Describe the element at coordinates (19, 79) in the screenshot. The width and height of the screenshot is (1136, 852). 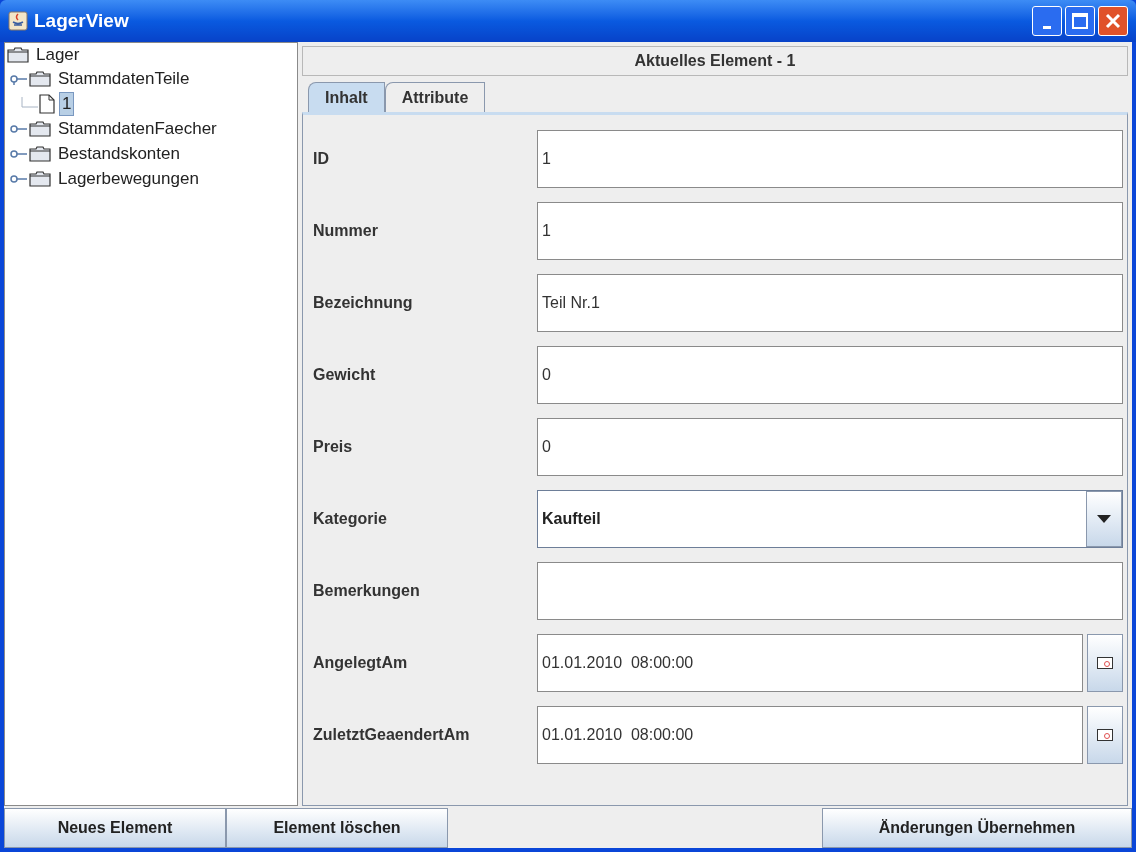
I see `expanded-handle-icon` at that location.